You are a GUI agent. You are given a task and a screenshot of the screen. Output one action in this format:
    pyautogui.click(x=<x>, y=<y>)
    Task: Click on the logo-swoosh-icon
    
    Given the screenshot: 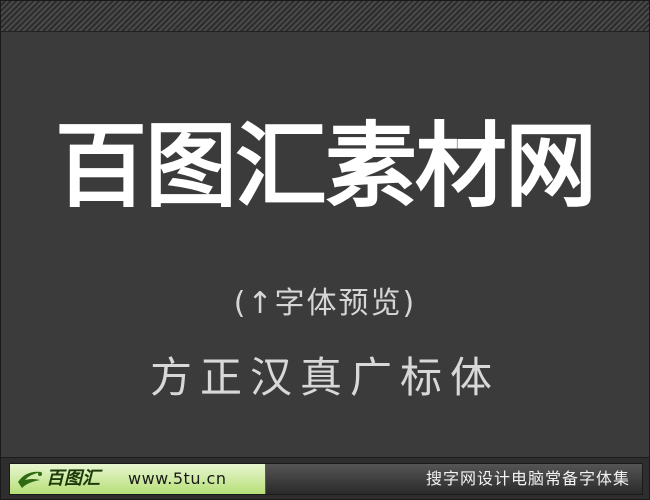 What is the action you would take?
    pyautogui.click(x=30, y=479)
    